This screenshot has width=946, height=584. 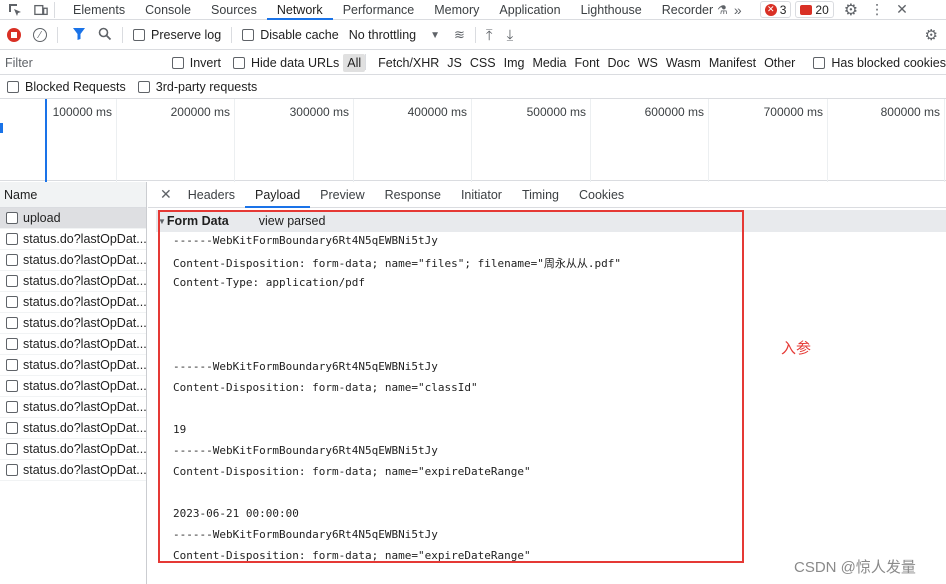 I want to click on detail-tab-initiator: Initiator, so click(x=481, y=195).